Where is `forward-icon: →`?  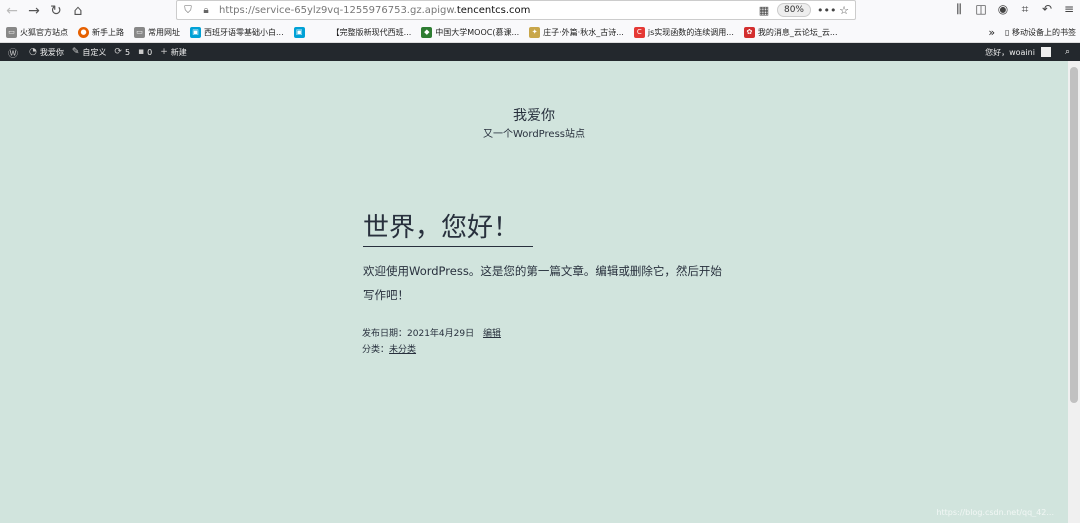 forward-icon: → is located at coordinates (34, 11).